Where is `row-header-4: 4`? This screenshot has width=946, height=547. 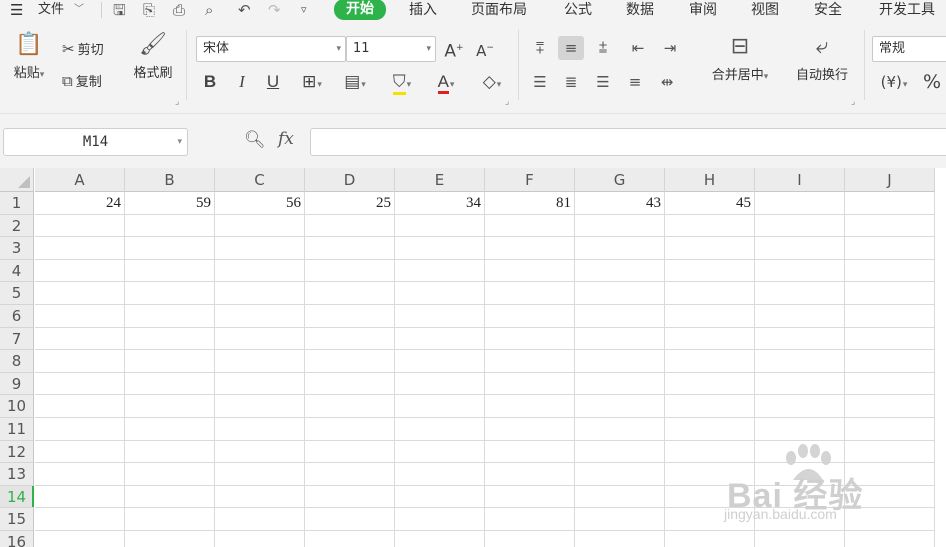
row-header-4: 4 is located at coordinates (17, 271).